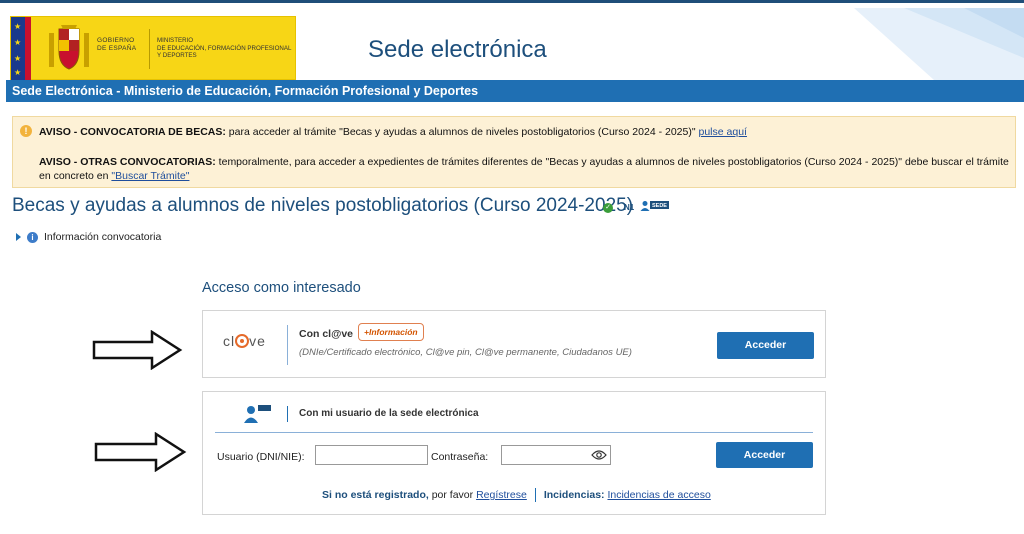 The image size is (1024, 534). I want to click on pulse-aqui-link: pulse aquí, so click(723, 132).